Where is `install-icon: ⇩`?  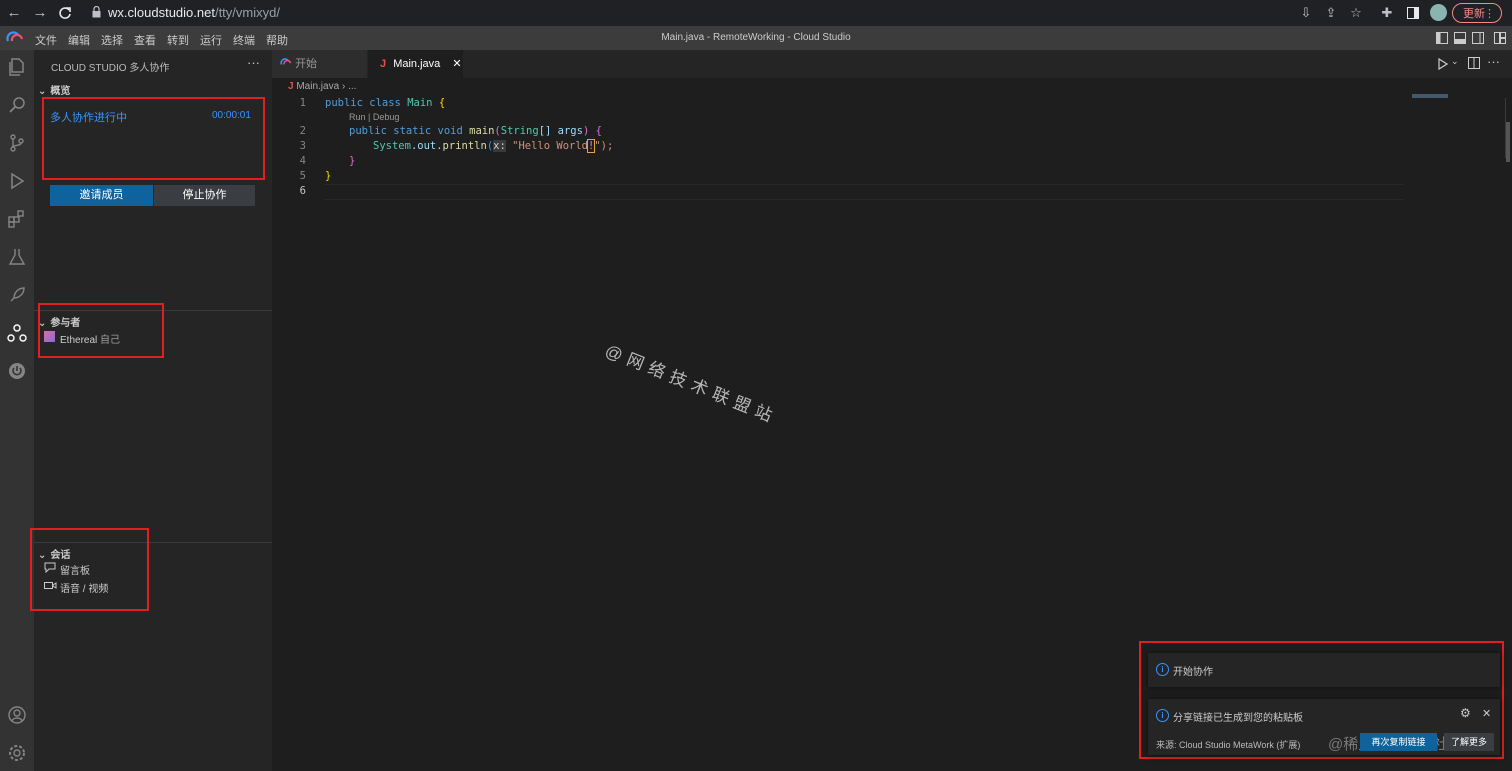
install-icon: ⇩ is located at coordinates (1306, 13).